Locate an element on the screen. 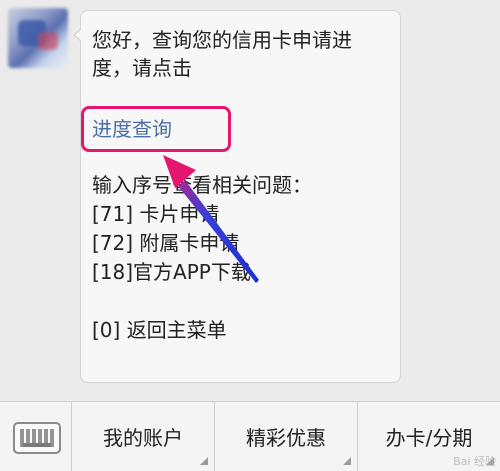  option-72: [72] 附属卡申请 is located at coordinates (166, 243).